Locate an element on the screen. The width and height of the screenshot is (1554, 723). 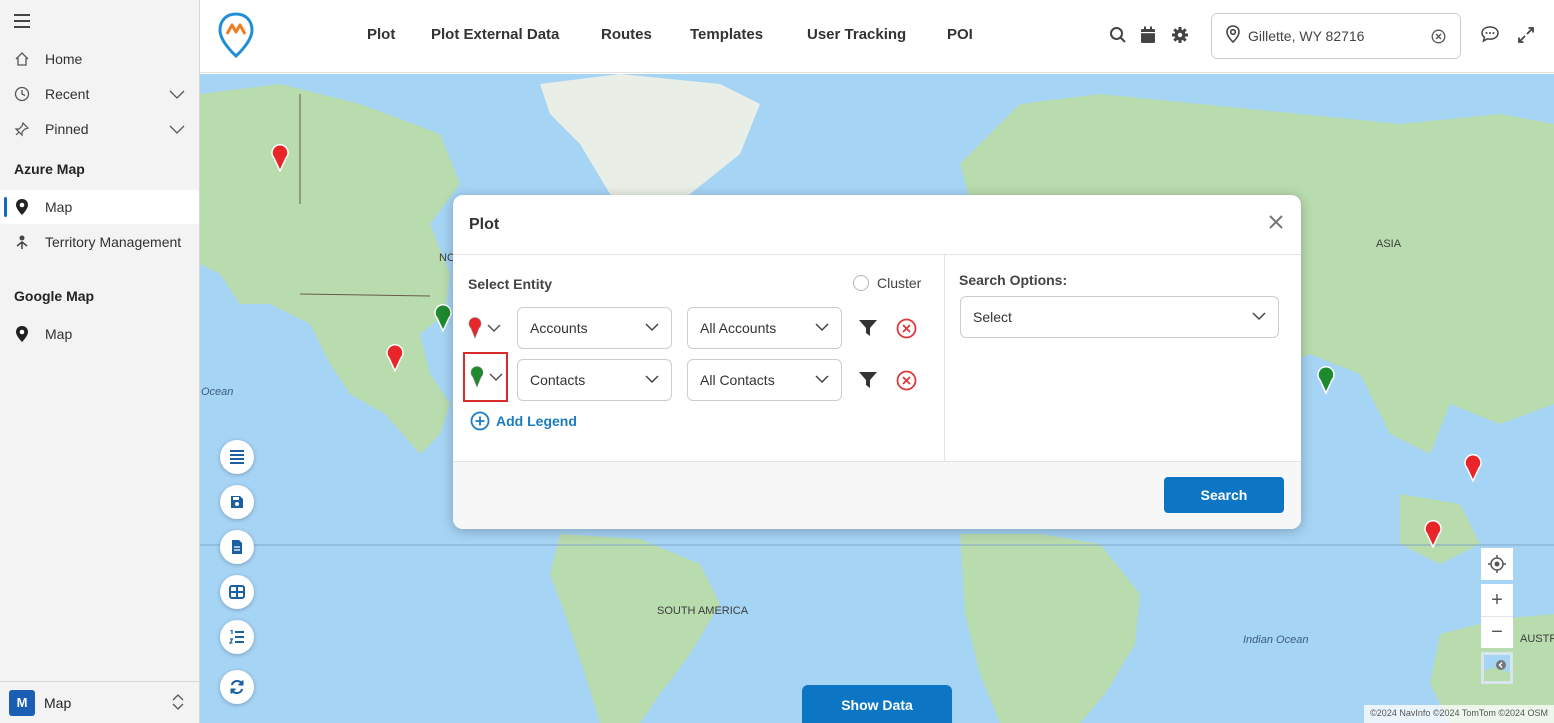
legend-color-picker-contacts is located at coordinates (485, 377).